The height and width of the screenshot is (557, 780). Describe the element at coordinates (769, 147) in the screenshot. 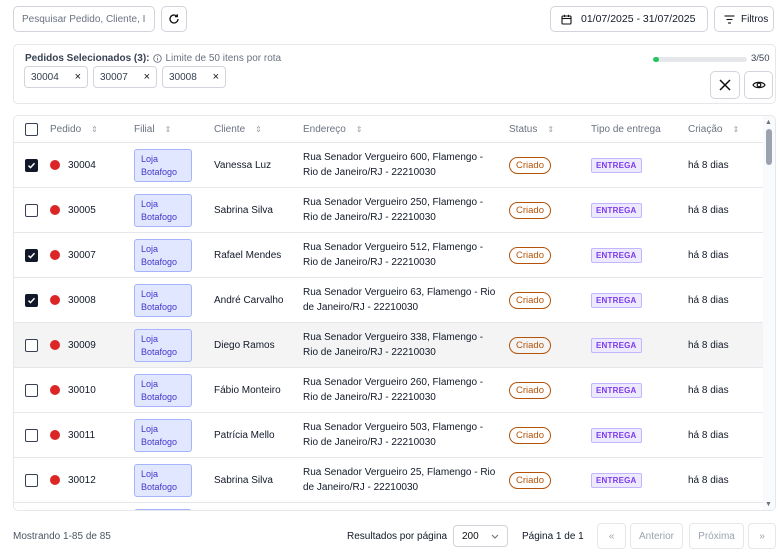

I see `scroll-thumb` at that location.